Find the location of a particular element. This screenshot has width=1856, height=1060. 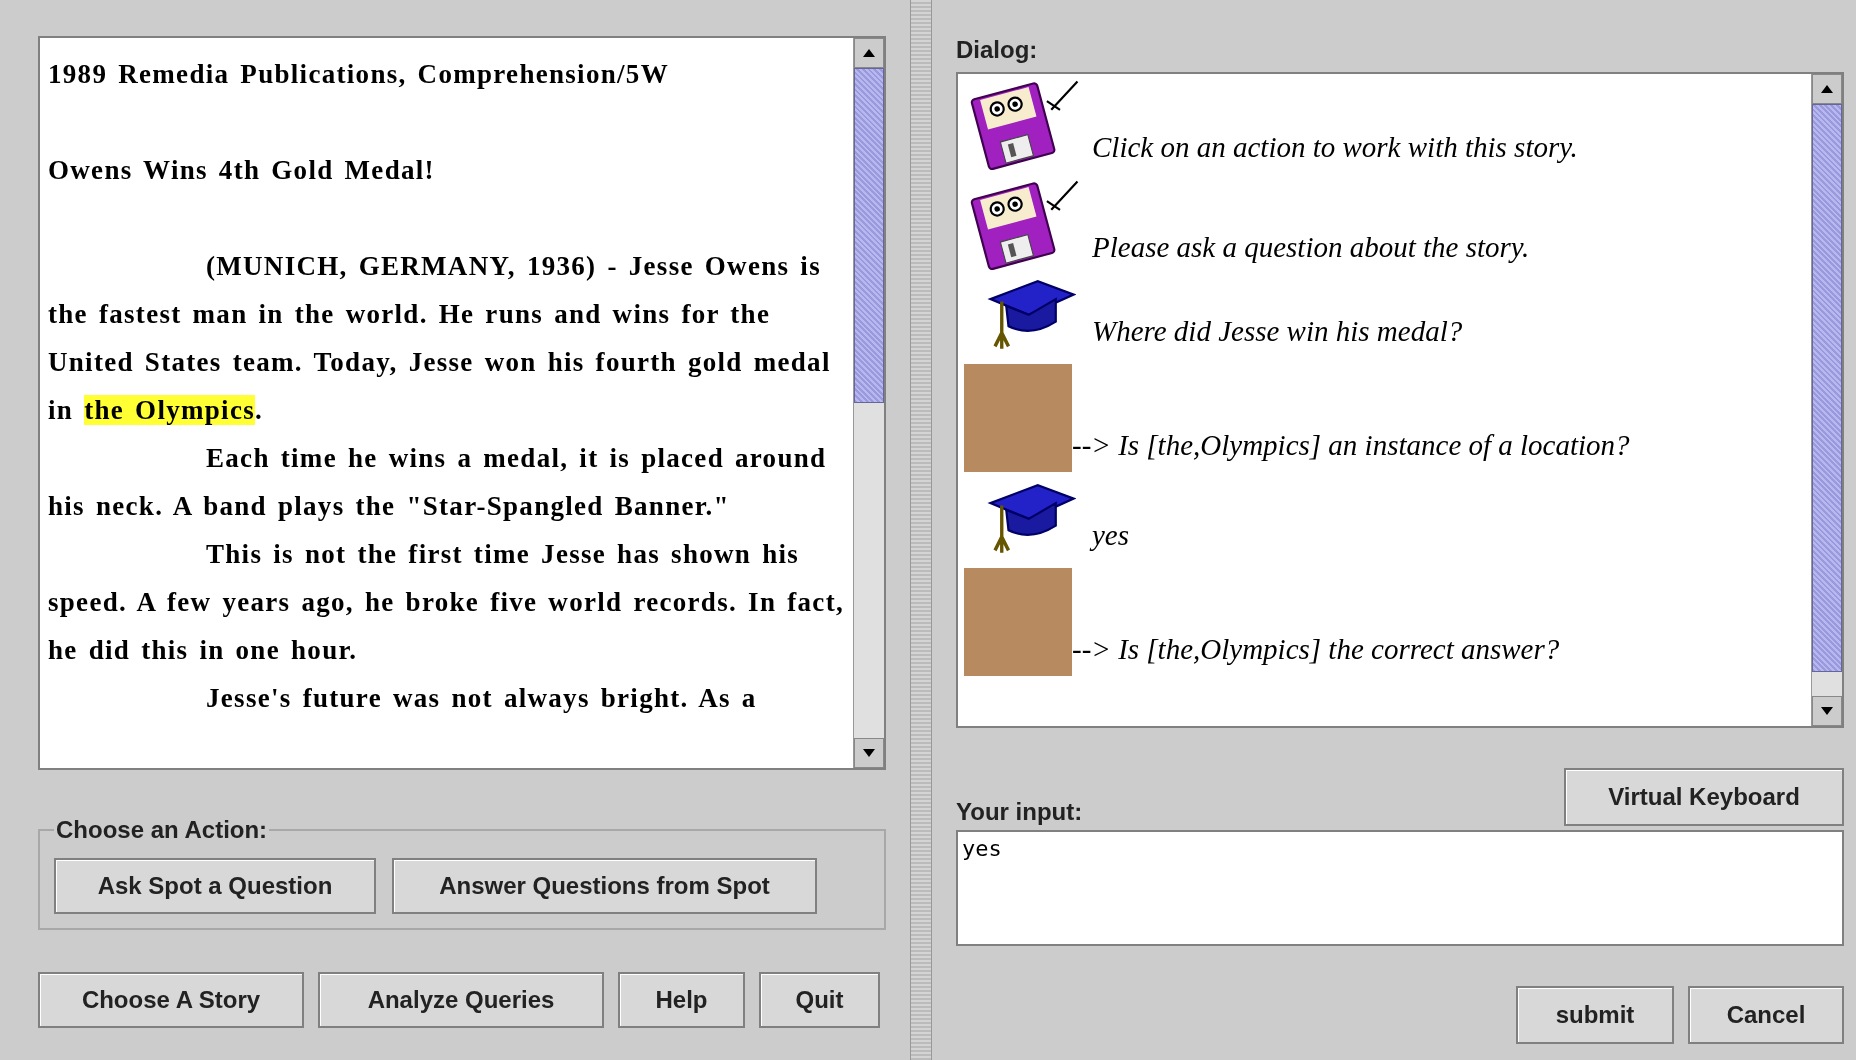

input-label: Your input: is located at coordinates (1019, 812).